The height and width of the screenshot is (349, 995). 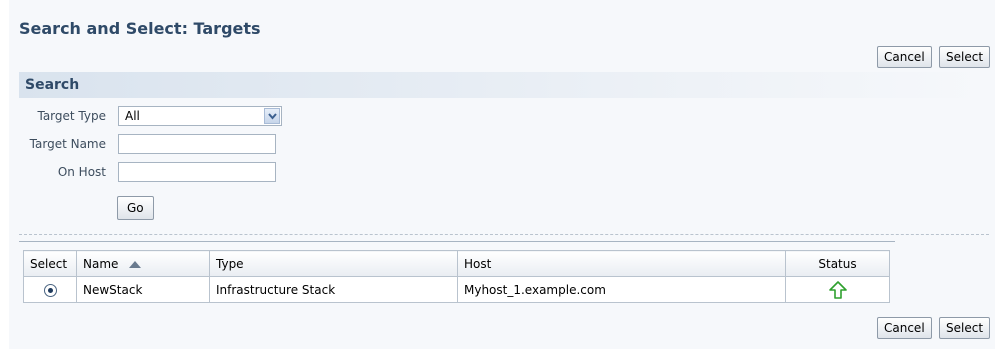 What do you see at coordinates (904, 57) in the screenshot?
I see `cancel-button-top: Cancel` at bounding box center [904, 57].